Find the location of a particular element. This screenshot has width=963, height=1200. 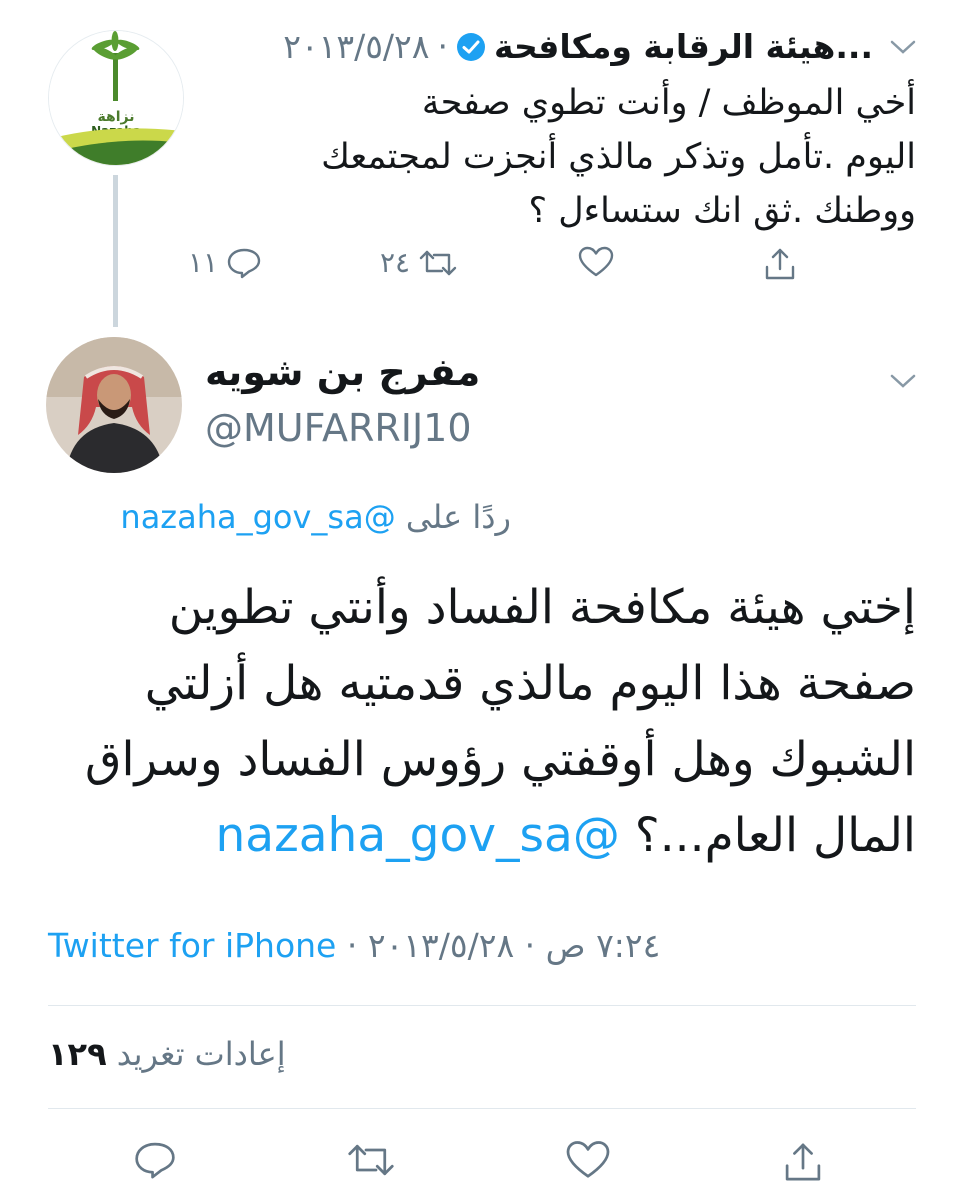

nazaha-avatar: نزاهة Nazaha is located at coordinates (116, 98).